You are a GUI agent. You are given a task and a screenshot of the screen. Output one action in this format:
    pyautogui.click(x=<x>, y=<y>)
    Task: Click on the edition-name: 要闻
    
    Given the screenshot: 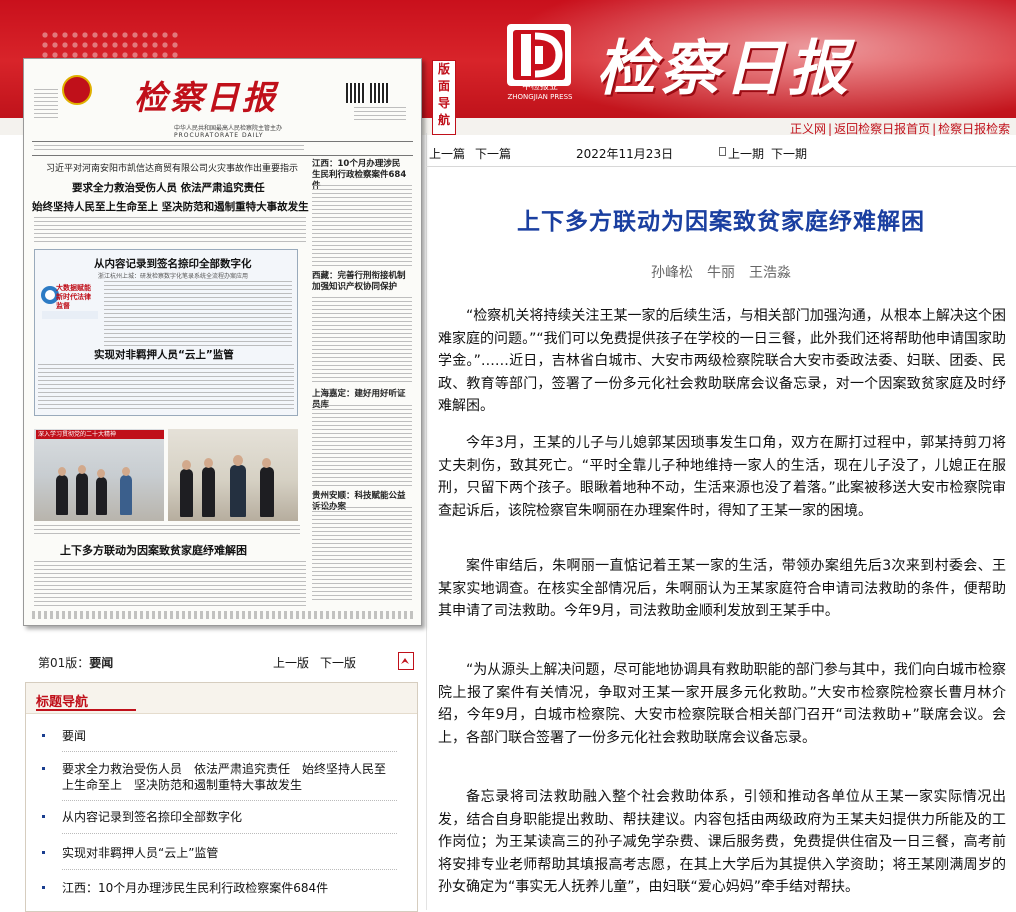 What is the action you would take?
    pyautogui.click(x=101, y=663)
    